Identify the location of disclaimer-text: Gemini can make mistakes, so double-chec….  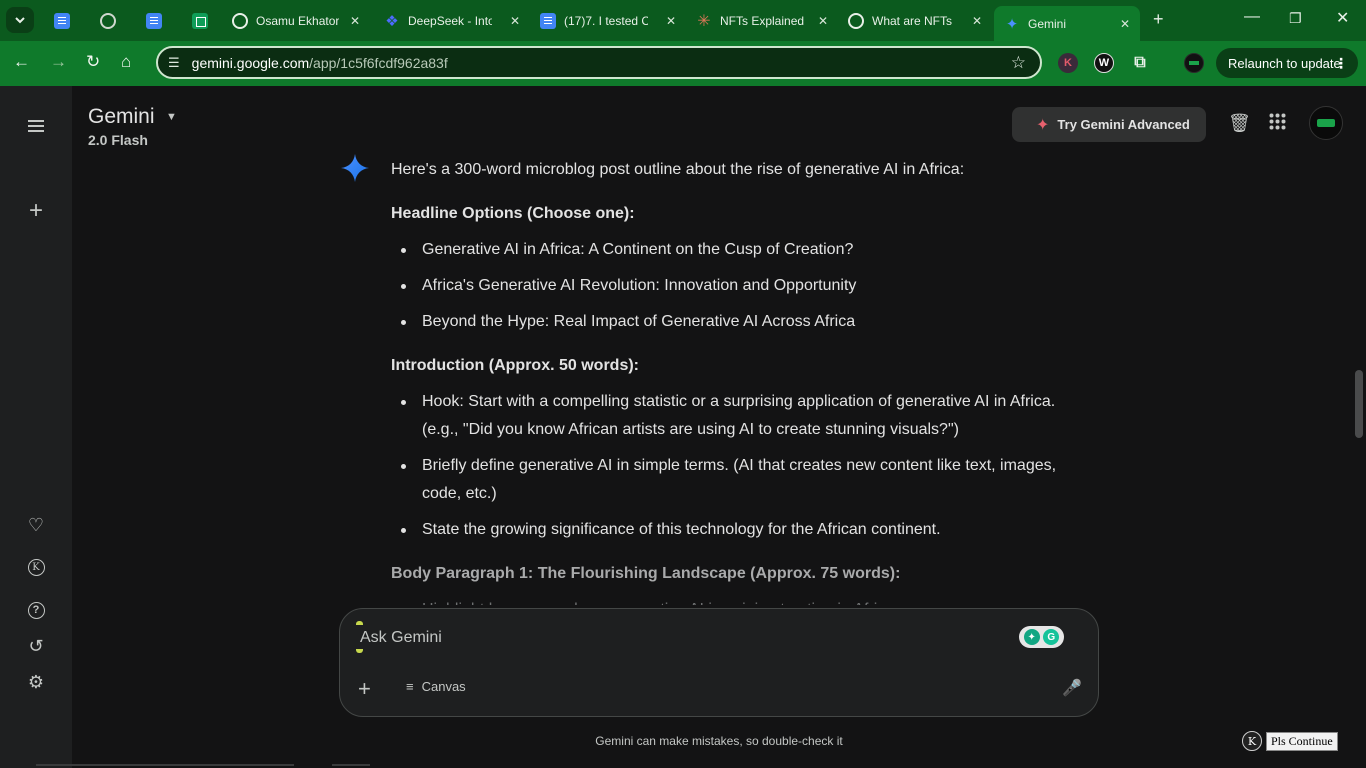
(719, 741).